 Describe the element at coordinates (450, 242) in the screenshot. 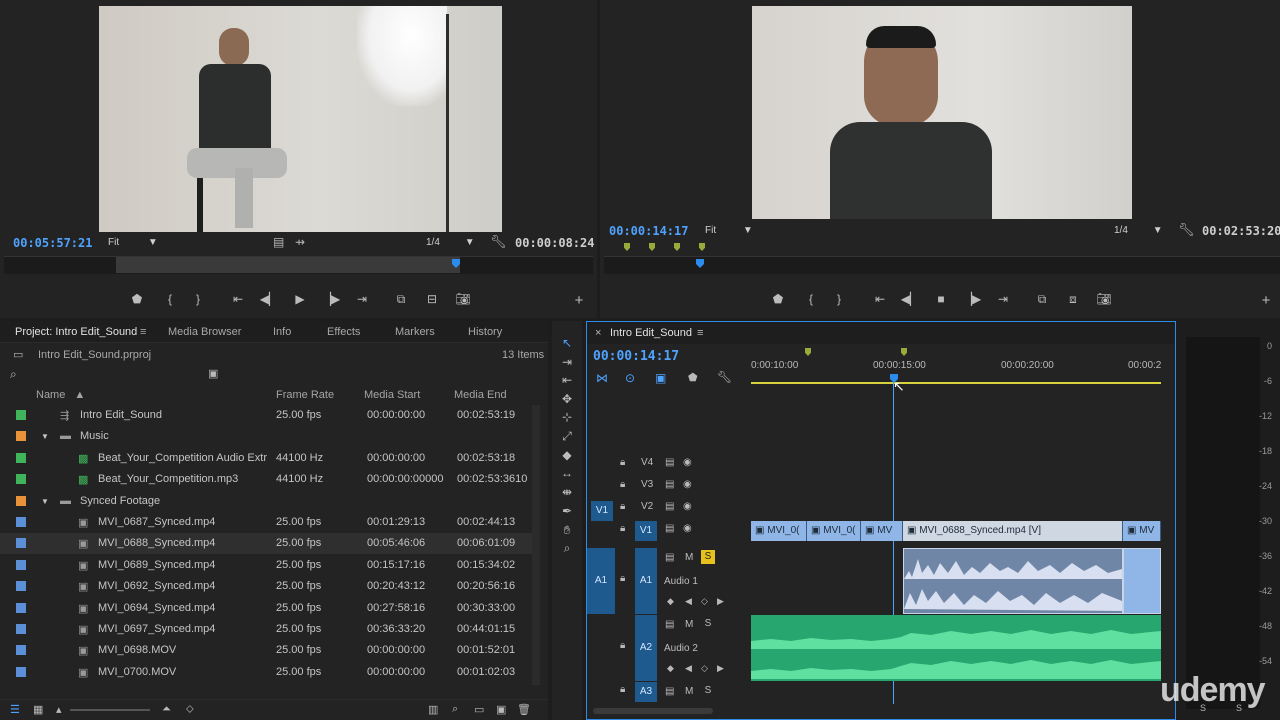

I see `source-resolution-dropdown: 1/4 ▼` at that location.